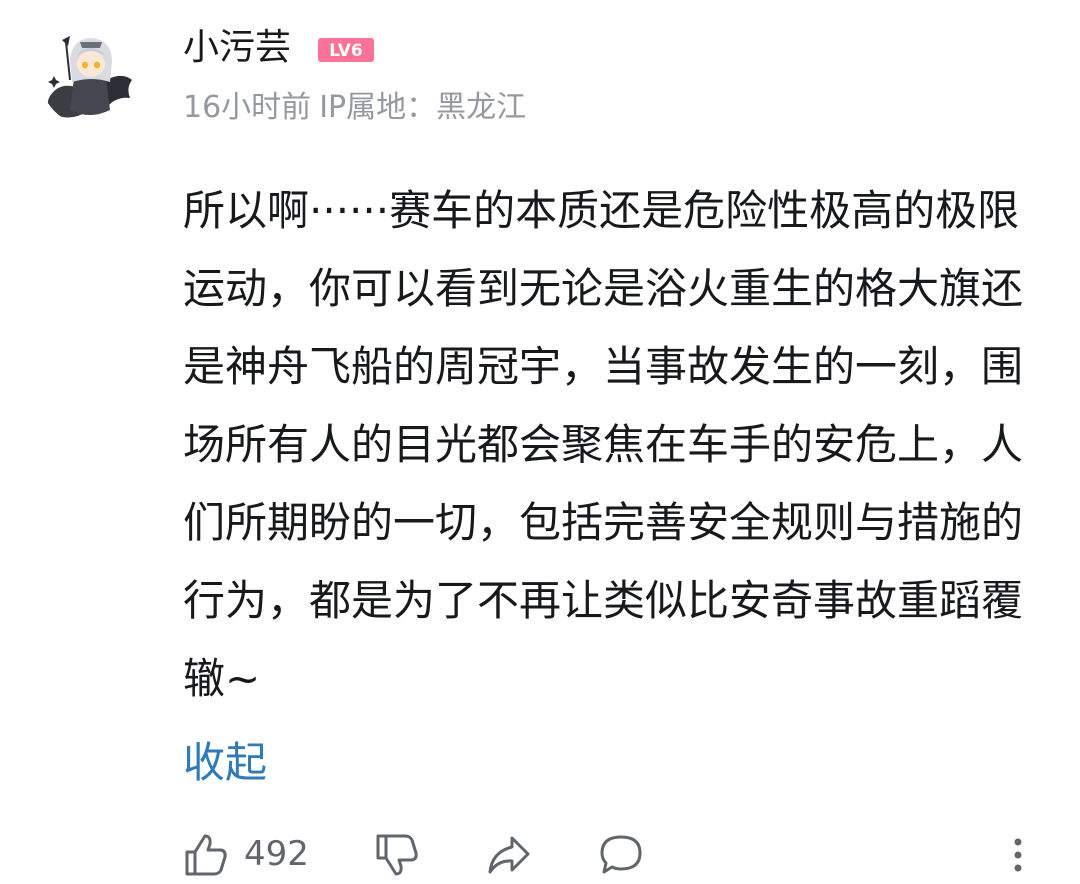  What do you see at coordinates (481, 107) in the screenshot?
I see `ip-location: 黑龙江` at bounding box center [481, 107].